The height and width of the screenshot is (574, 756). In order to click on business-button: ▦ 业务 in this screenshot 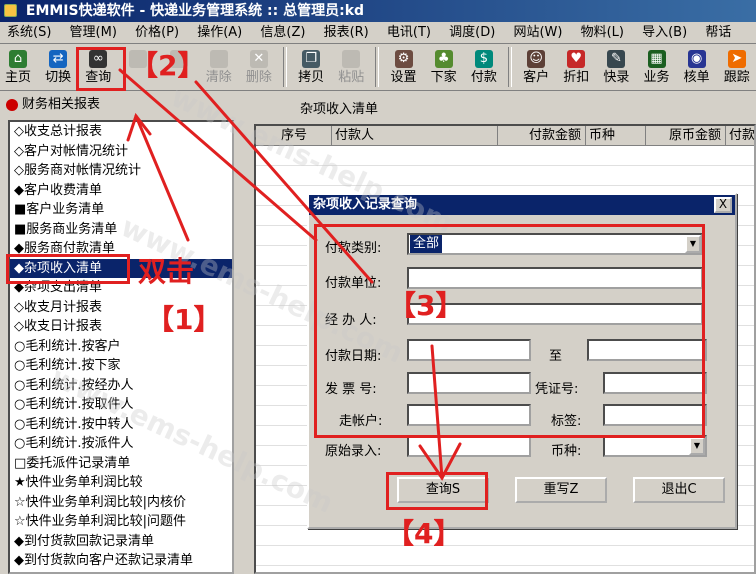, I will do `click(657, 67)`.